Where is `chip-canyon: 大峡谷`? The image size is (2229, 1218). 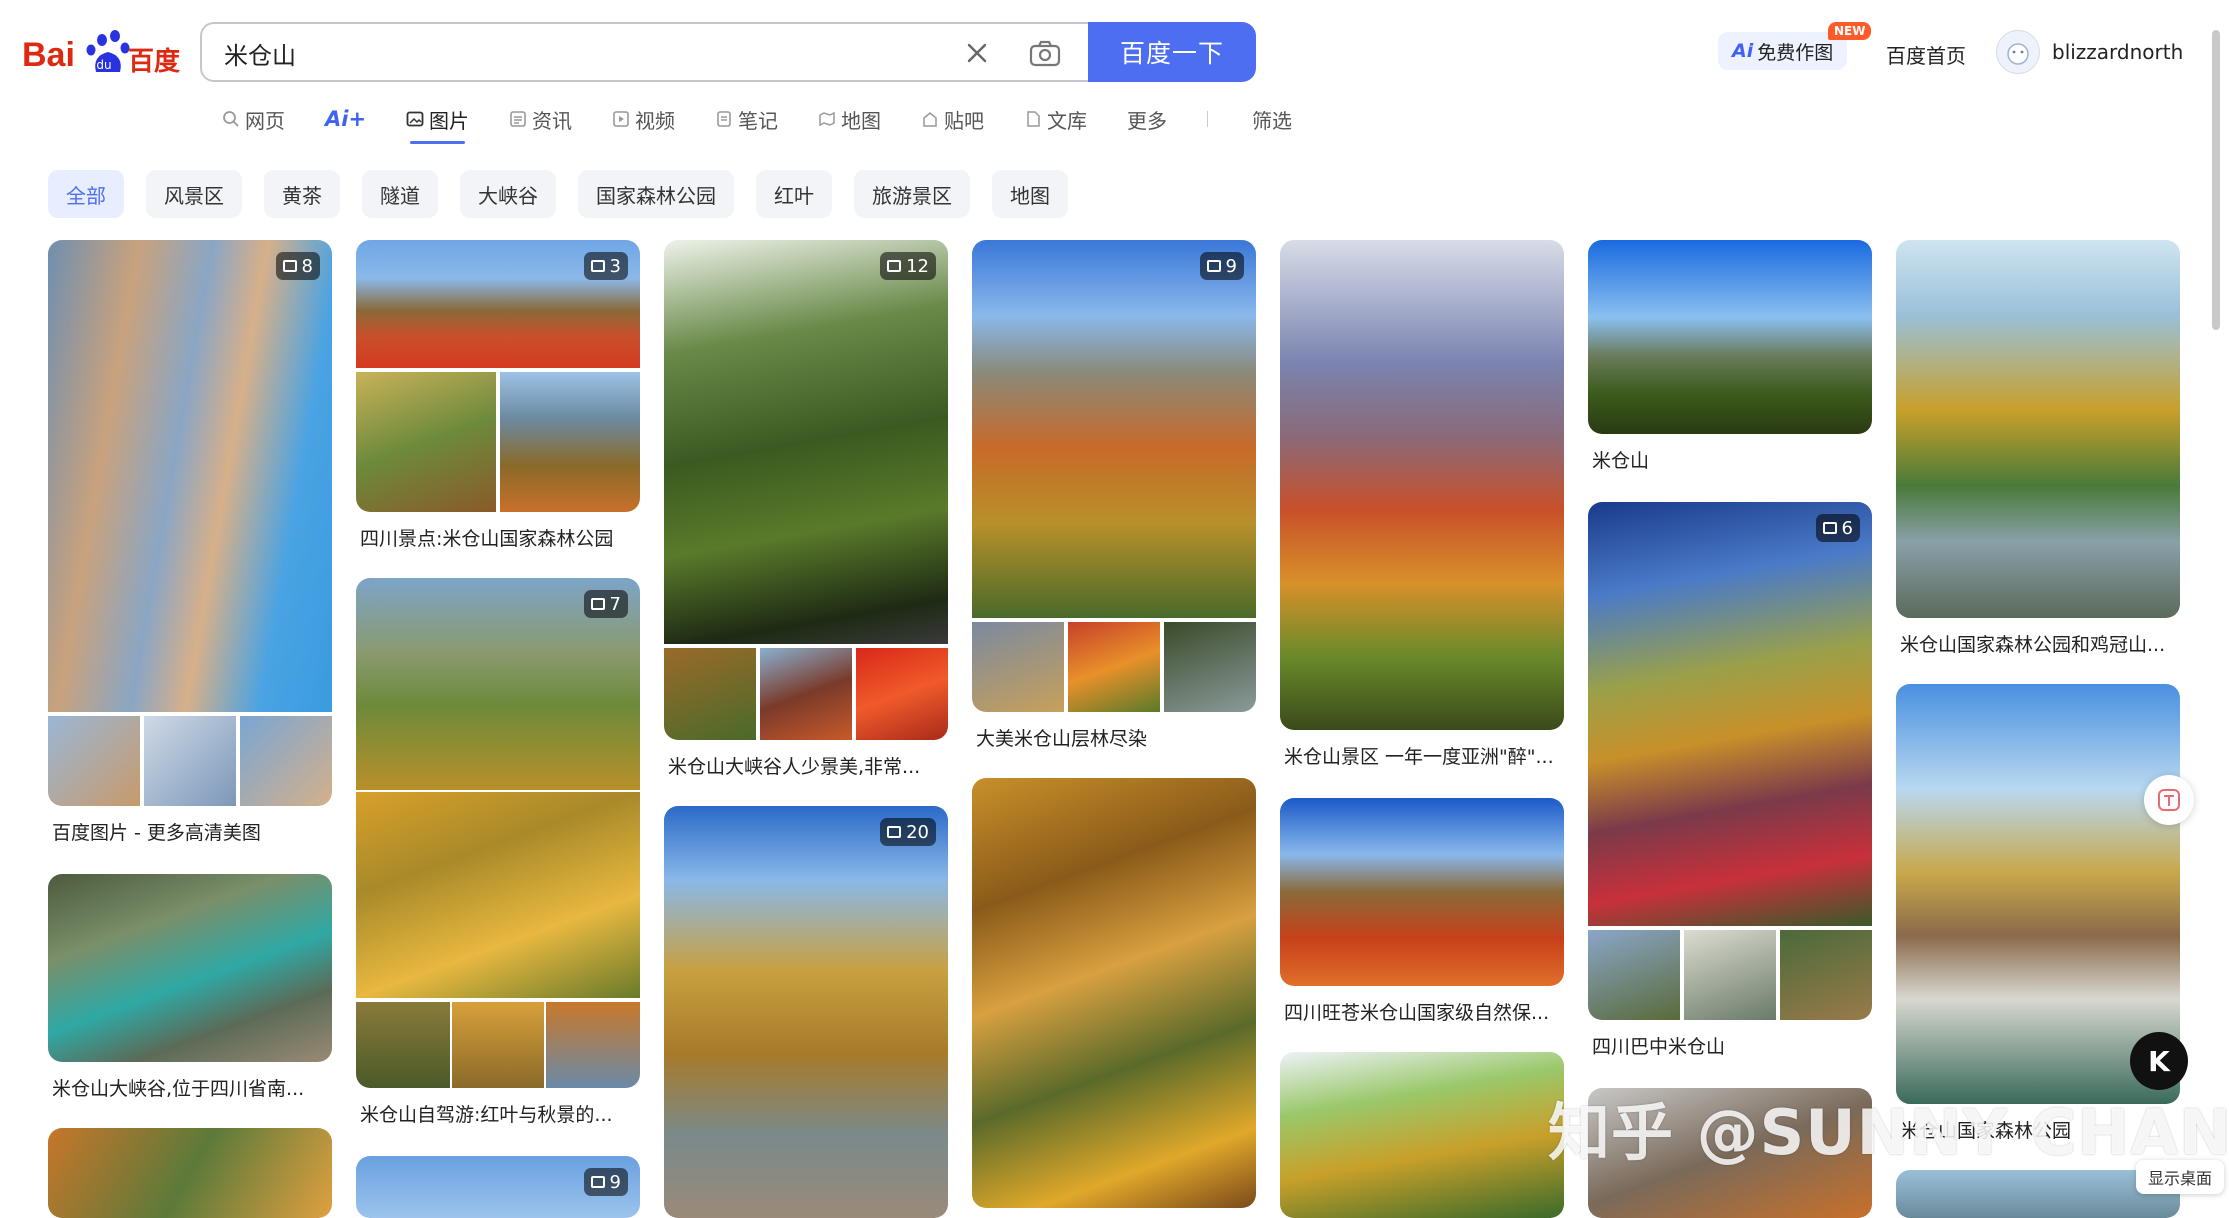
chip-canyon: 大峡谷 is located at coordinates (508, 194).